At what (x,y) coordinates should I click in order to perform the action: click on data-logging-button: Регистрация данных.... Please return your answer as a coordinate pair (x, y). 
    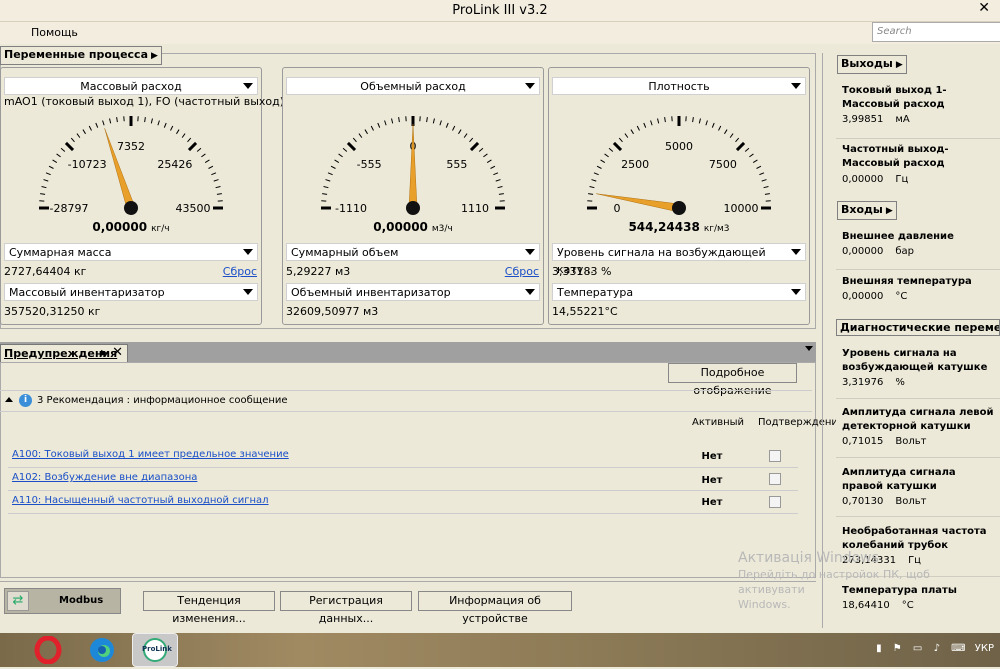
    Looking at the image, I should click on (346, 601).